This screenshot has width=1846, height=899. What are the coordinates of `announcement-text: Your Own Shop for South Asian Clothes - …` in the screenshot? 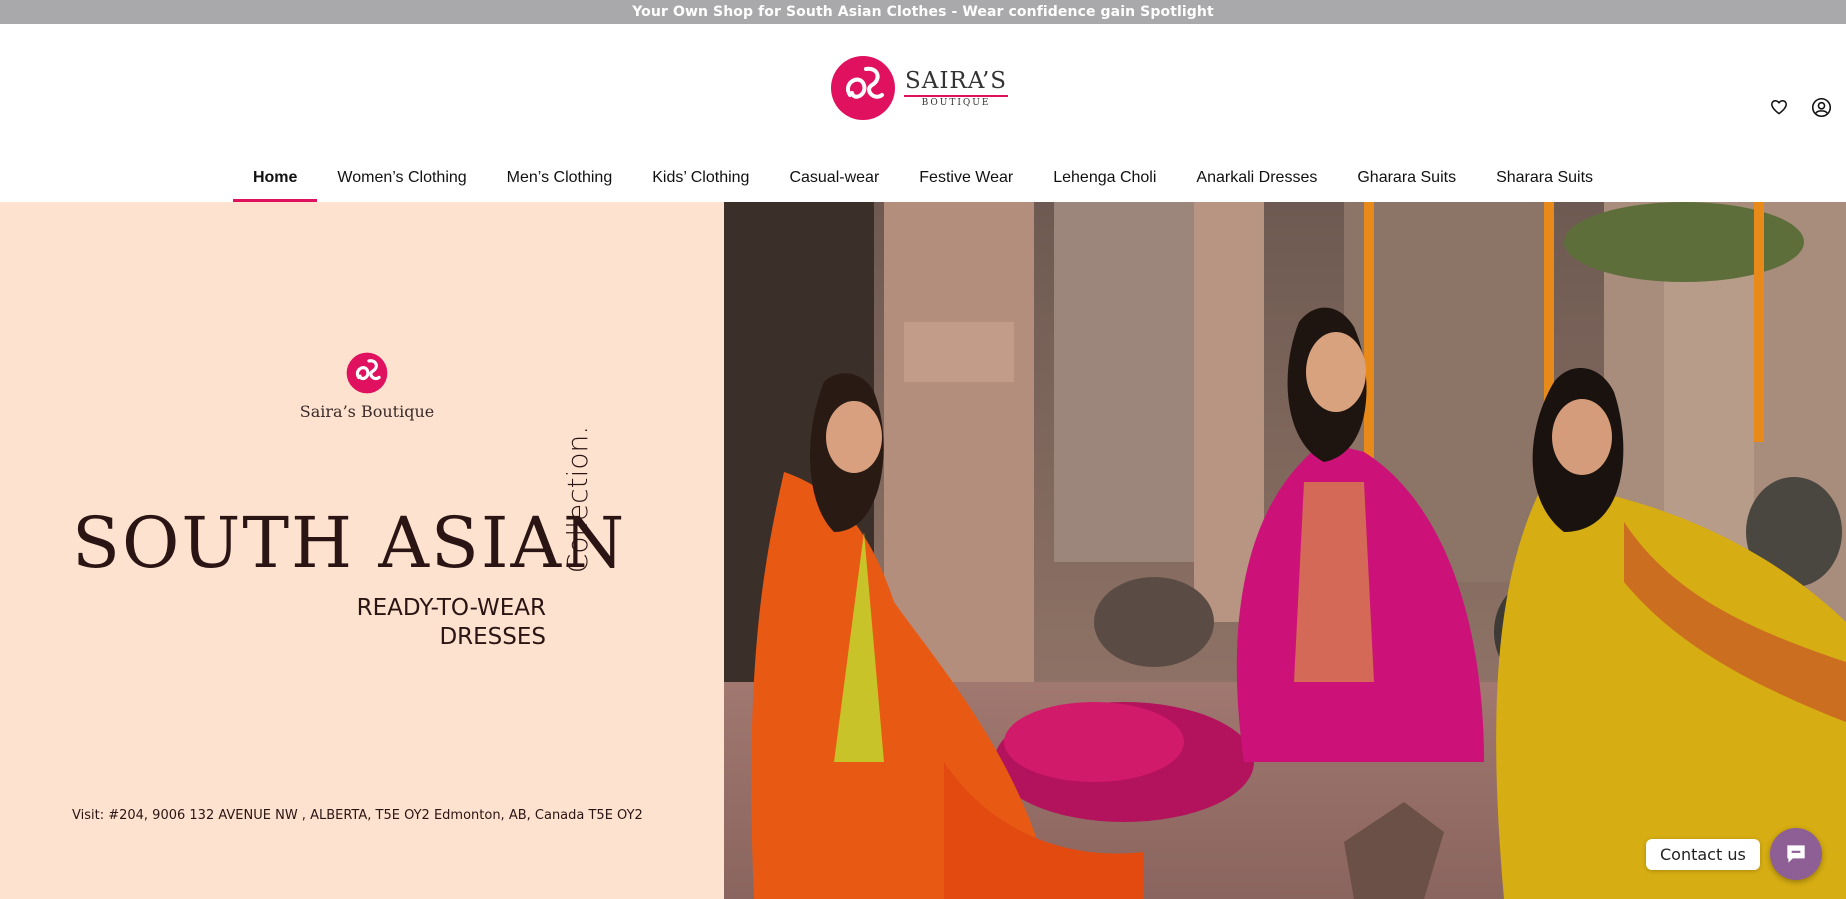 It's located at (923, 12).